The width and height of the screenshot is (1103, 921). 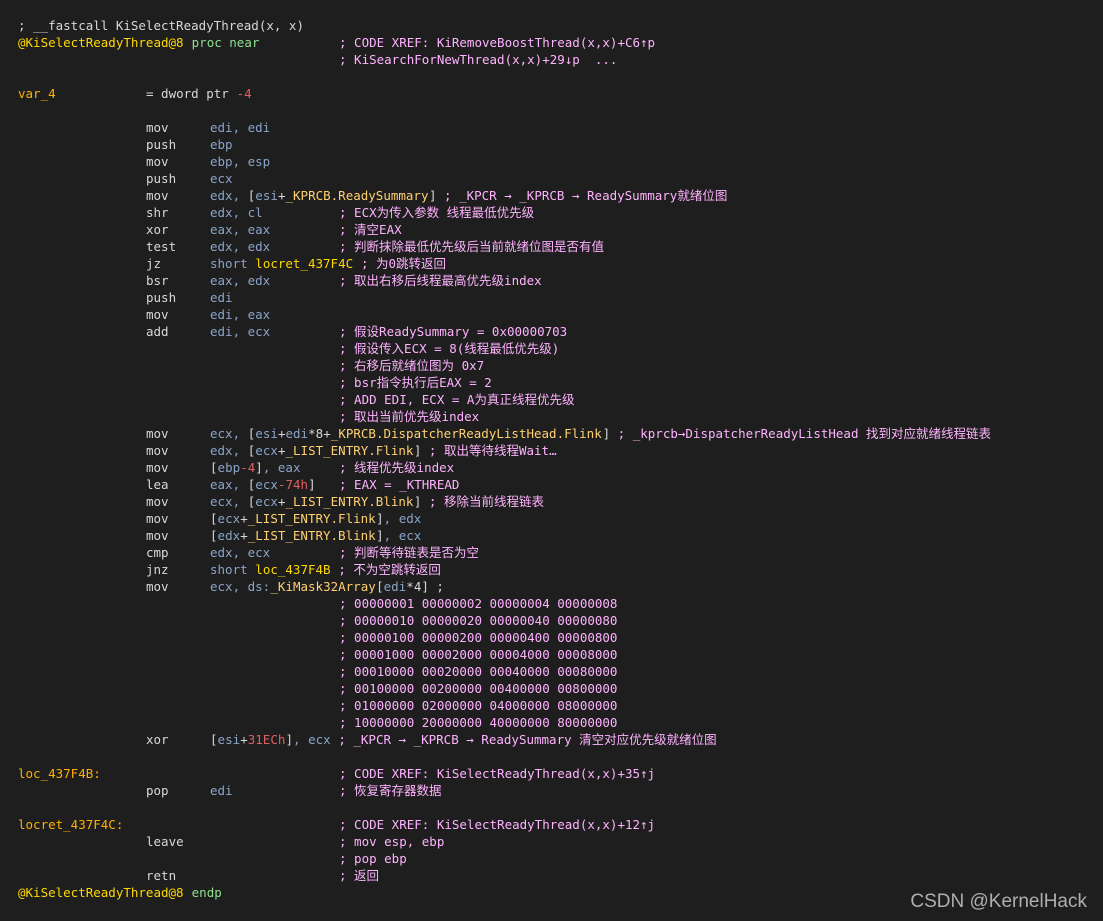 What do you see at coordinates (478, 603) in the screenshot?
I see `token-comment: ; 00000001 00000002 00000004 00000008` at bounding box center [478, 603].